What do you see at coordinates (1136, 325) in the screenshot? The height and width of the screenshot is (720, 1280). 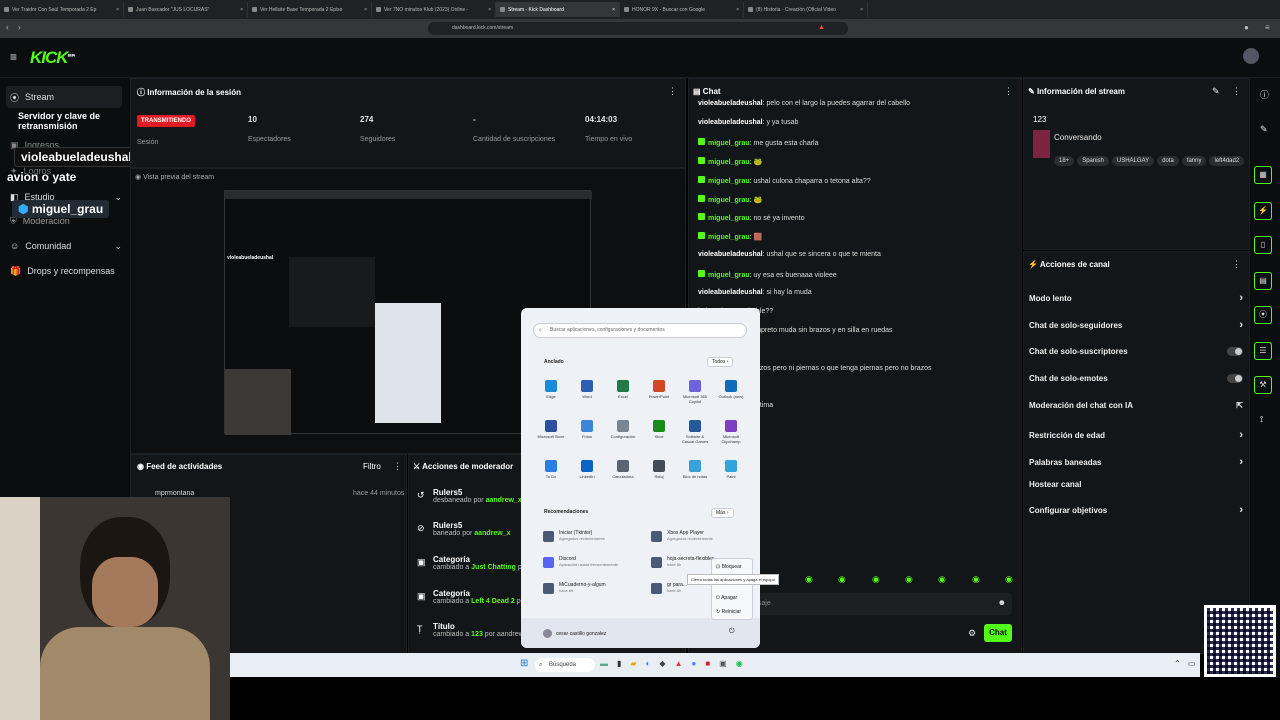 I see `channel-action-item: Chat de solo-seguidores ›` at bounding box center [1136, 325].